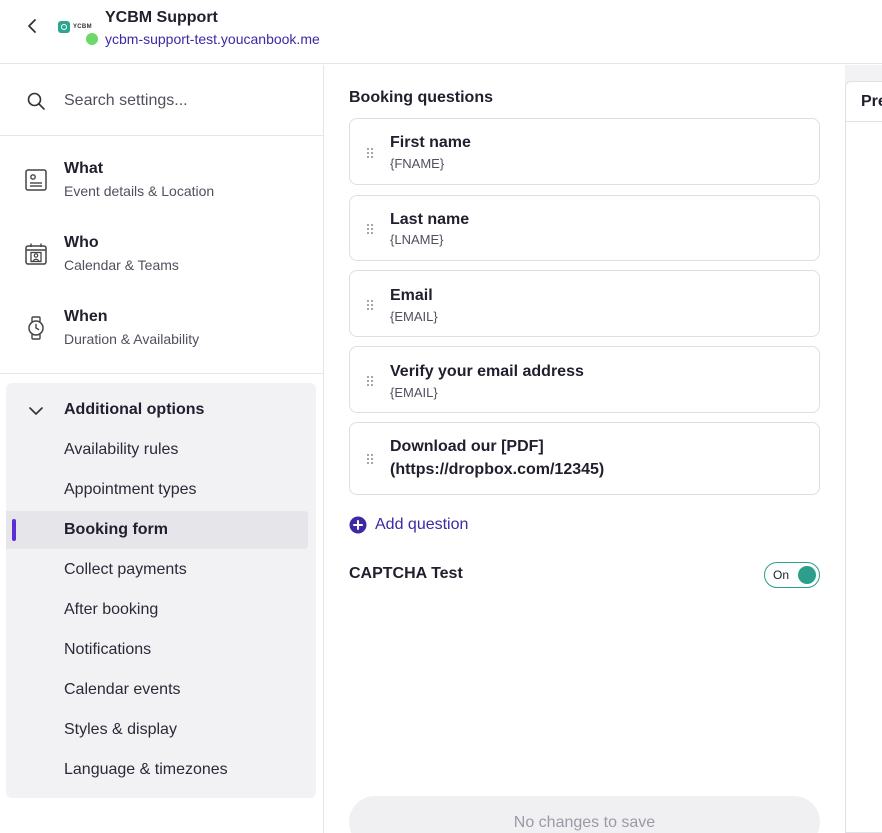 The width and height of the screenshot is (882, 833). What do you see at coordinates (120, 729) in the screenshot?
I see `sidebar-item-label: Styles & display` at bounding box center [120, 729].